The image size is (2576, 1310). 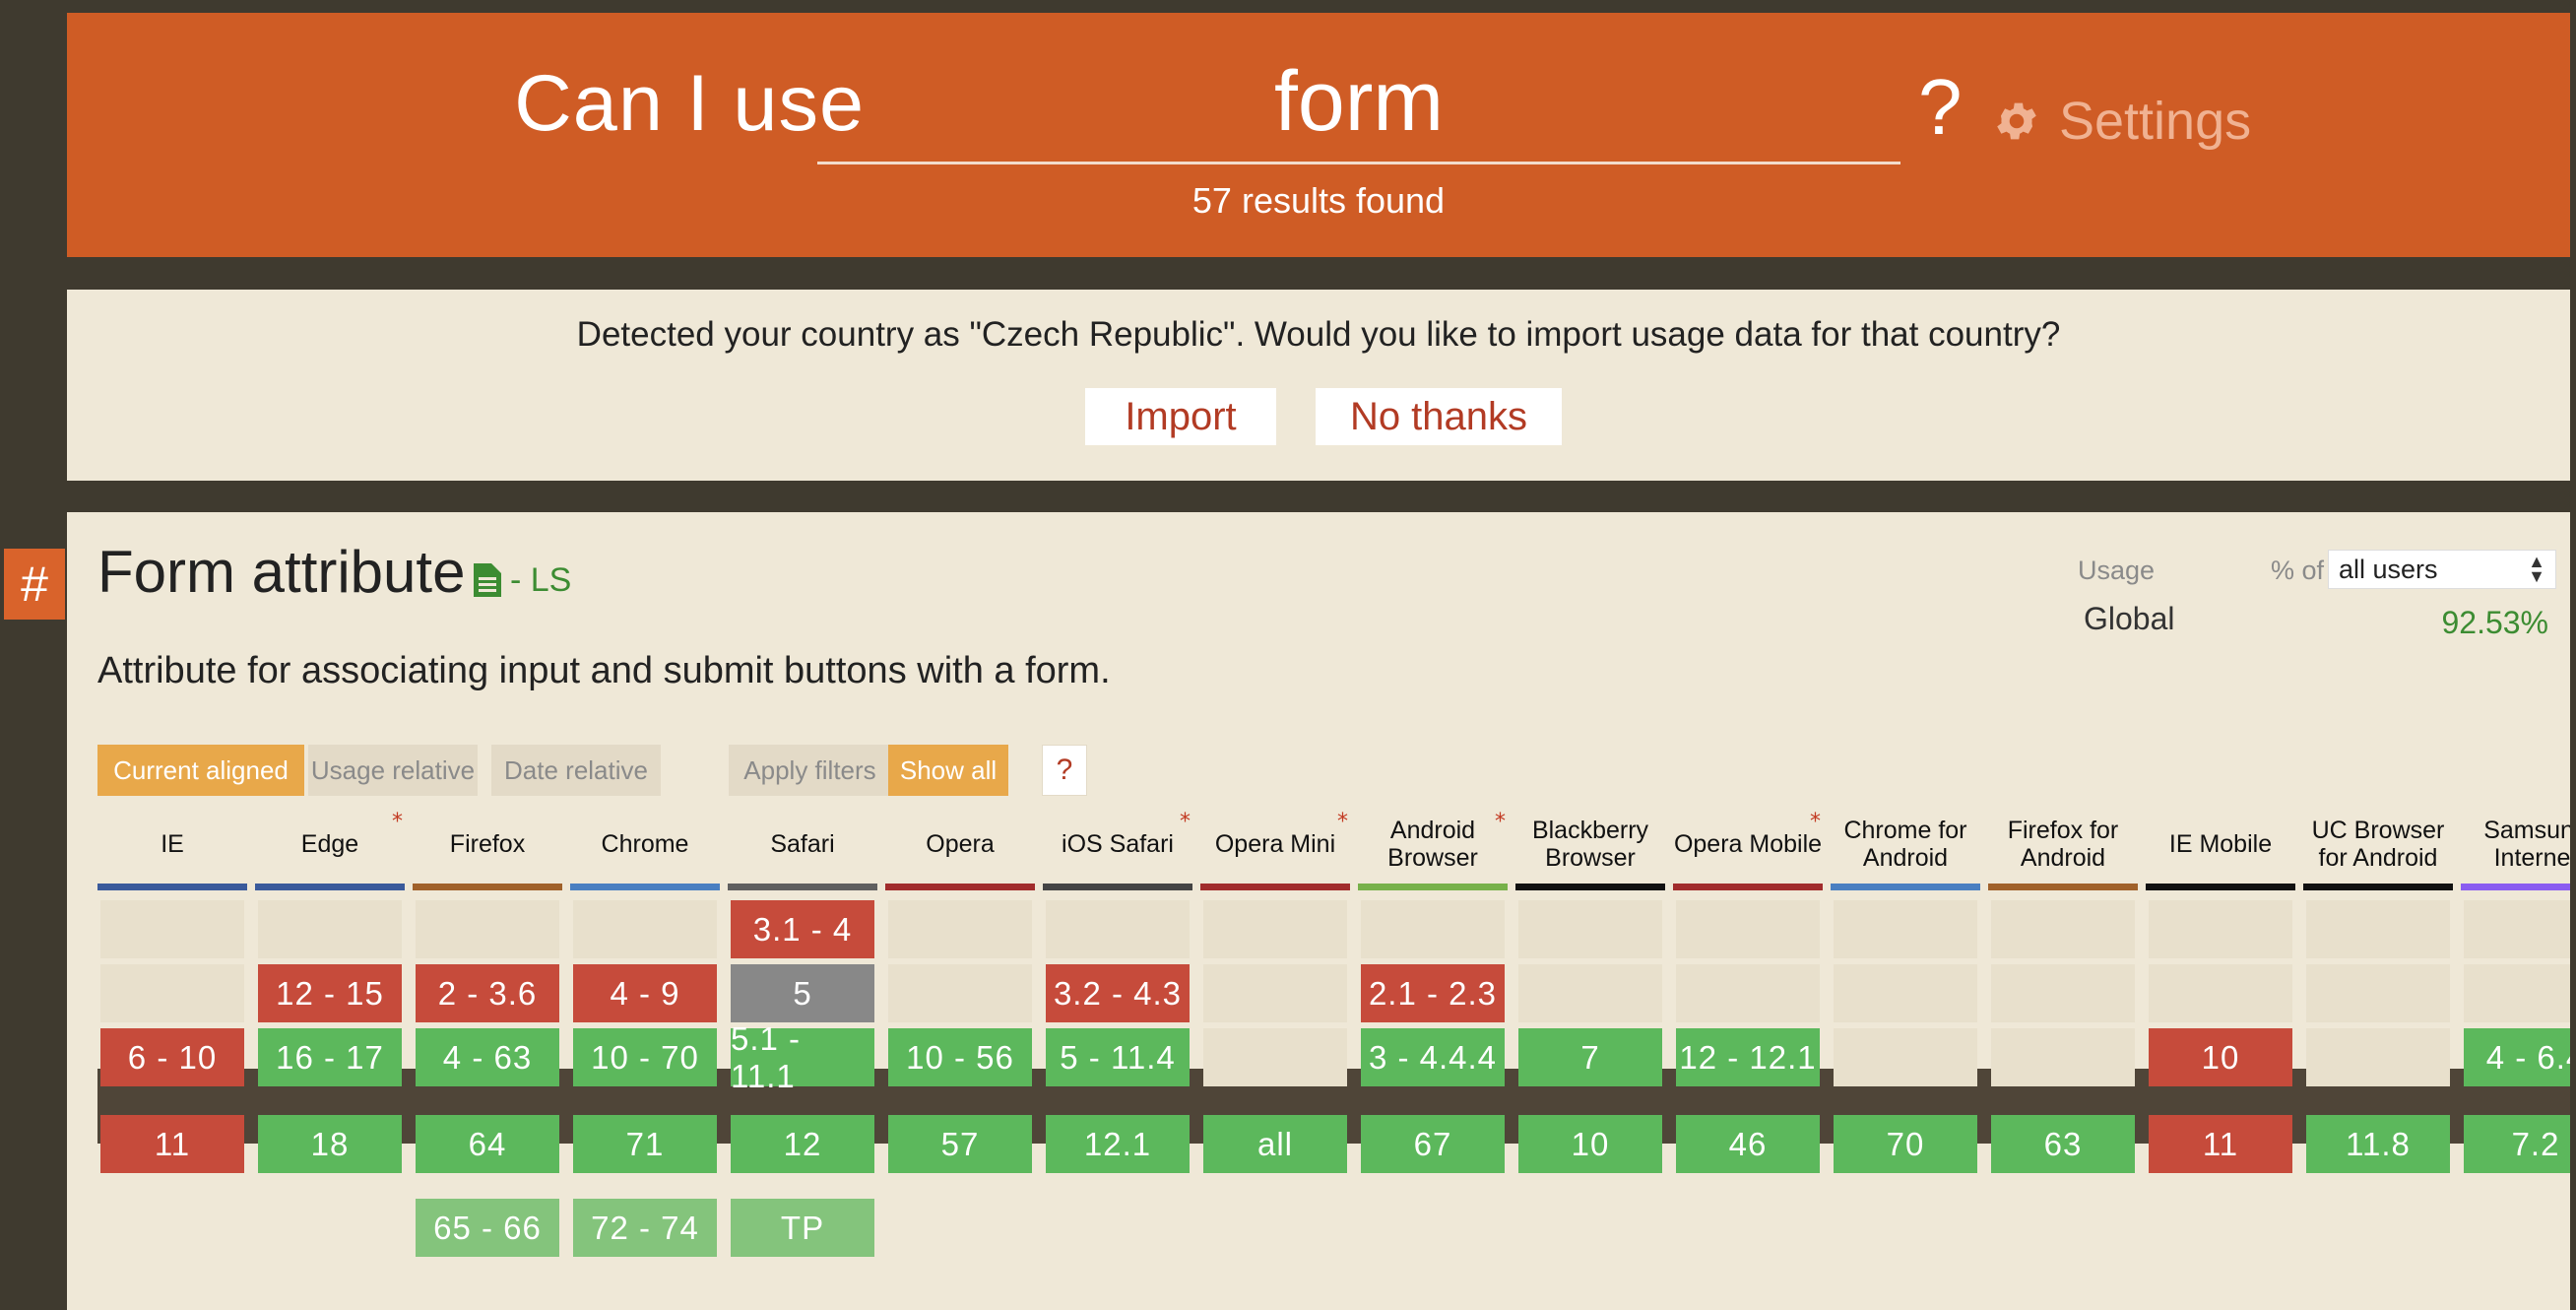 I want to click on import-button: Import, so click(x=1180, y=416).